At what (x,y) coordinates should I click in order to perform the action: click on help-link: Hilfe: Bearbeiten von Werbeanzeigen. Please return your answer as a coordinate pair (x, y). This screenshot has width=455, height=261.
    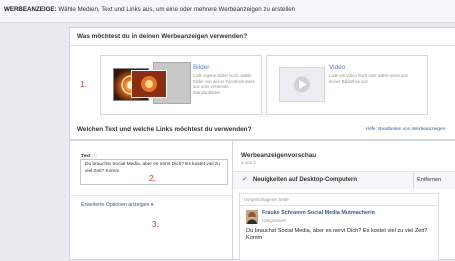
    Looking at the image, I should click on (405, 129).